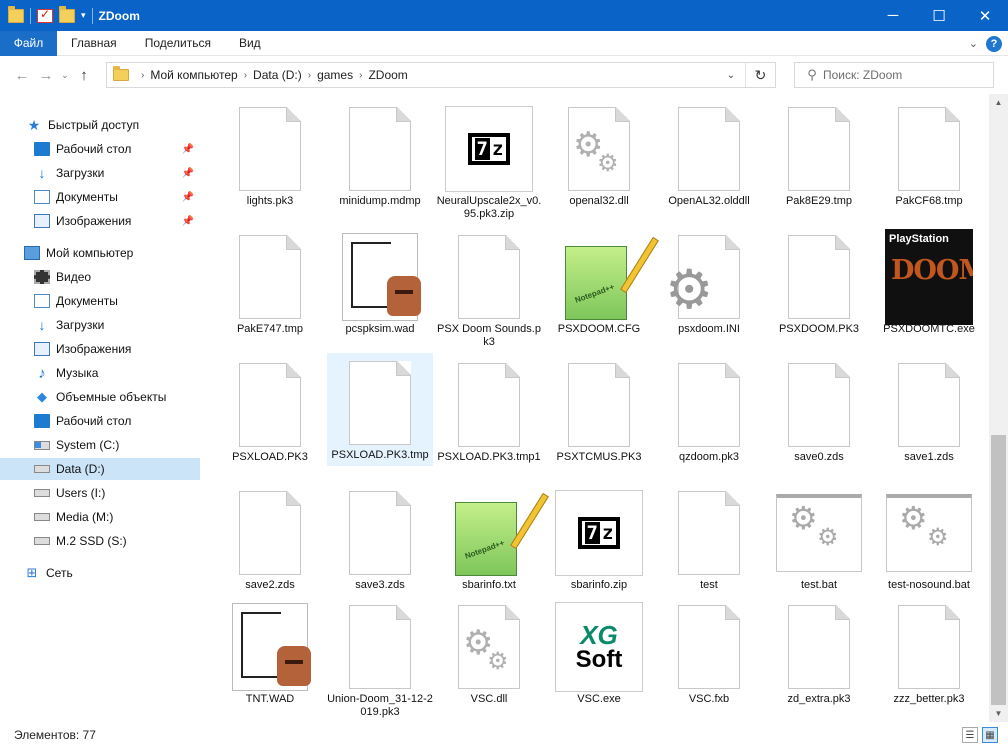 The height and width of the screenshot is (747, 1008). I want to click on file-item: PSXTCMUS.PK3, so click(599, 417).